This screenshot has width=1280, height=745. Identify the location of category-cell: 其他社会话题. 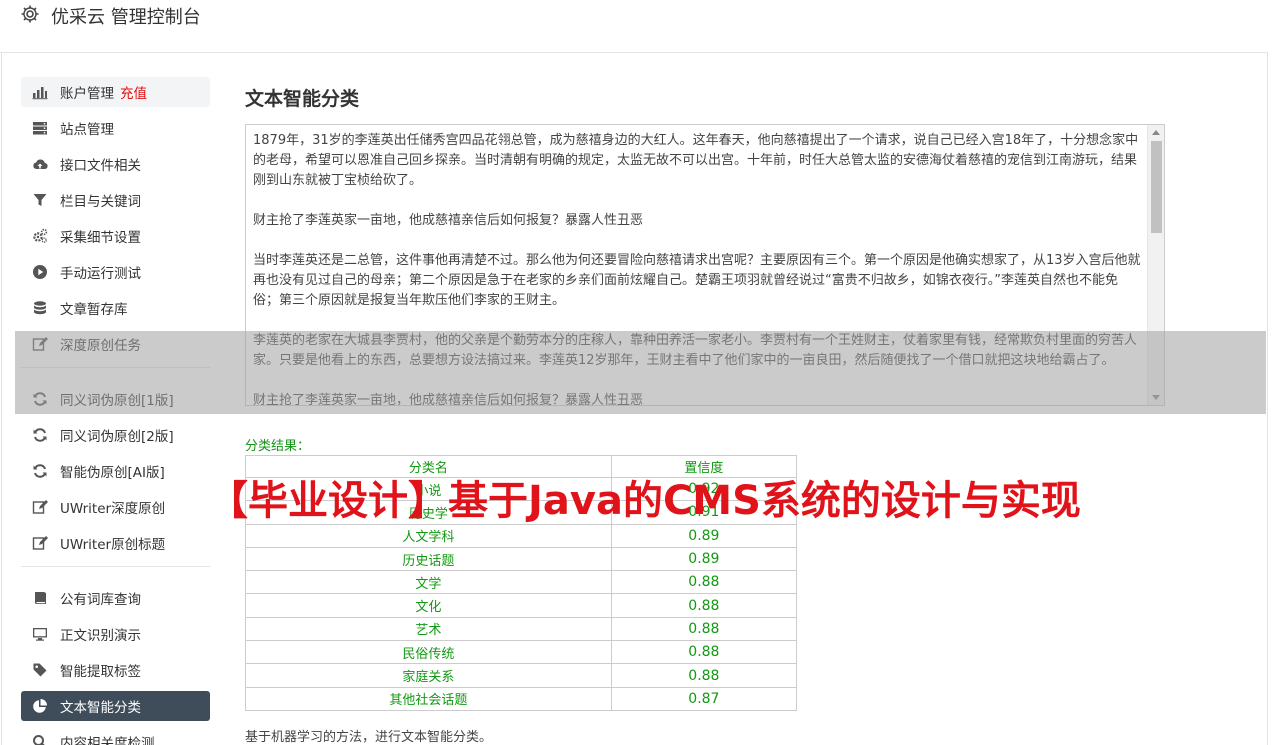
(428, 698).